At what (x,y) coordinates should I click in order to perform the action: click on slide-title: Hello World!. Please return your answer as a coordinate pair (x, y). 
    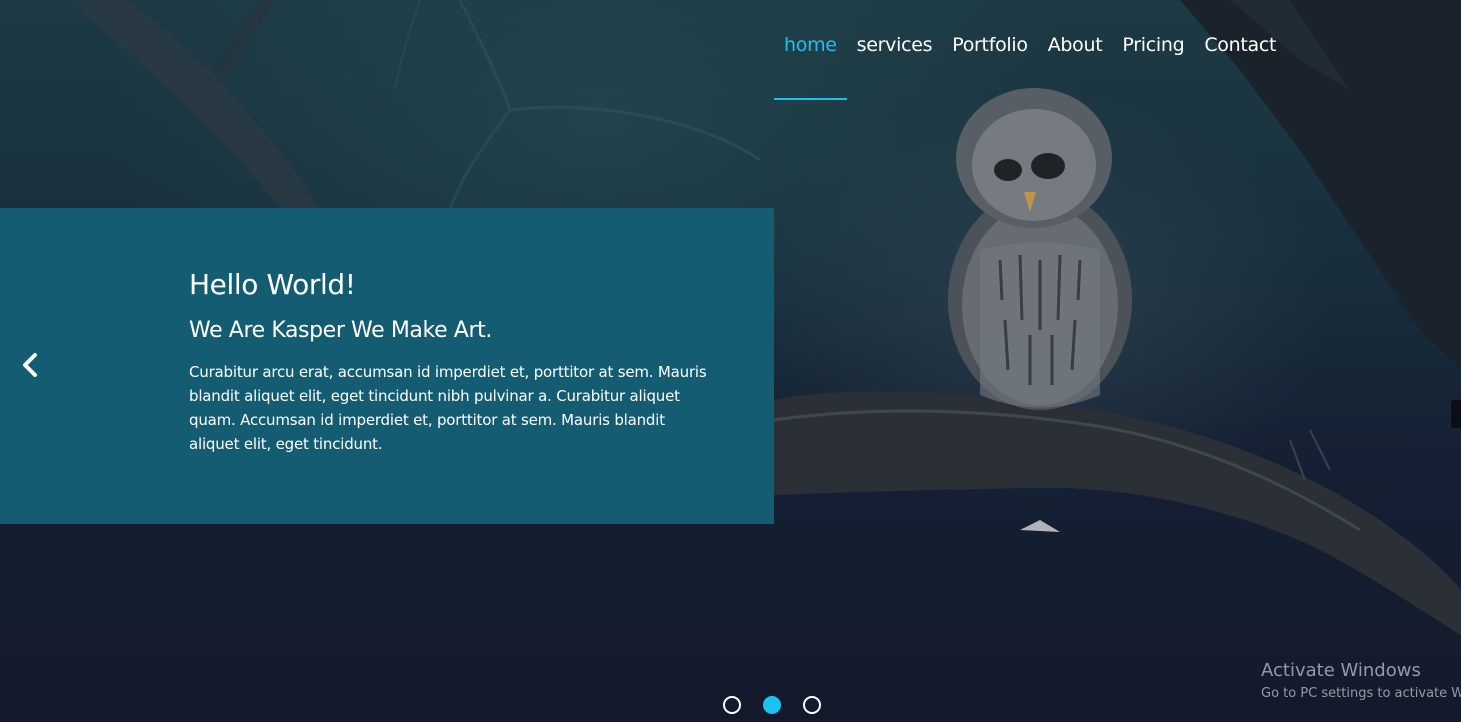
    Looking at the image, I should click on (272, 284).